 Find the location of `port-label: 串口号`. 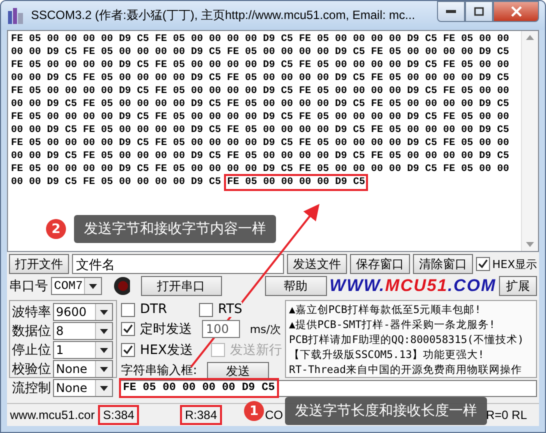

port-label: 串口号 is located at coordinates (28, 286).